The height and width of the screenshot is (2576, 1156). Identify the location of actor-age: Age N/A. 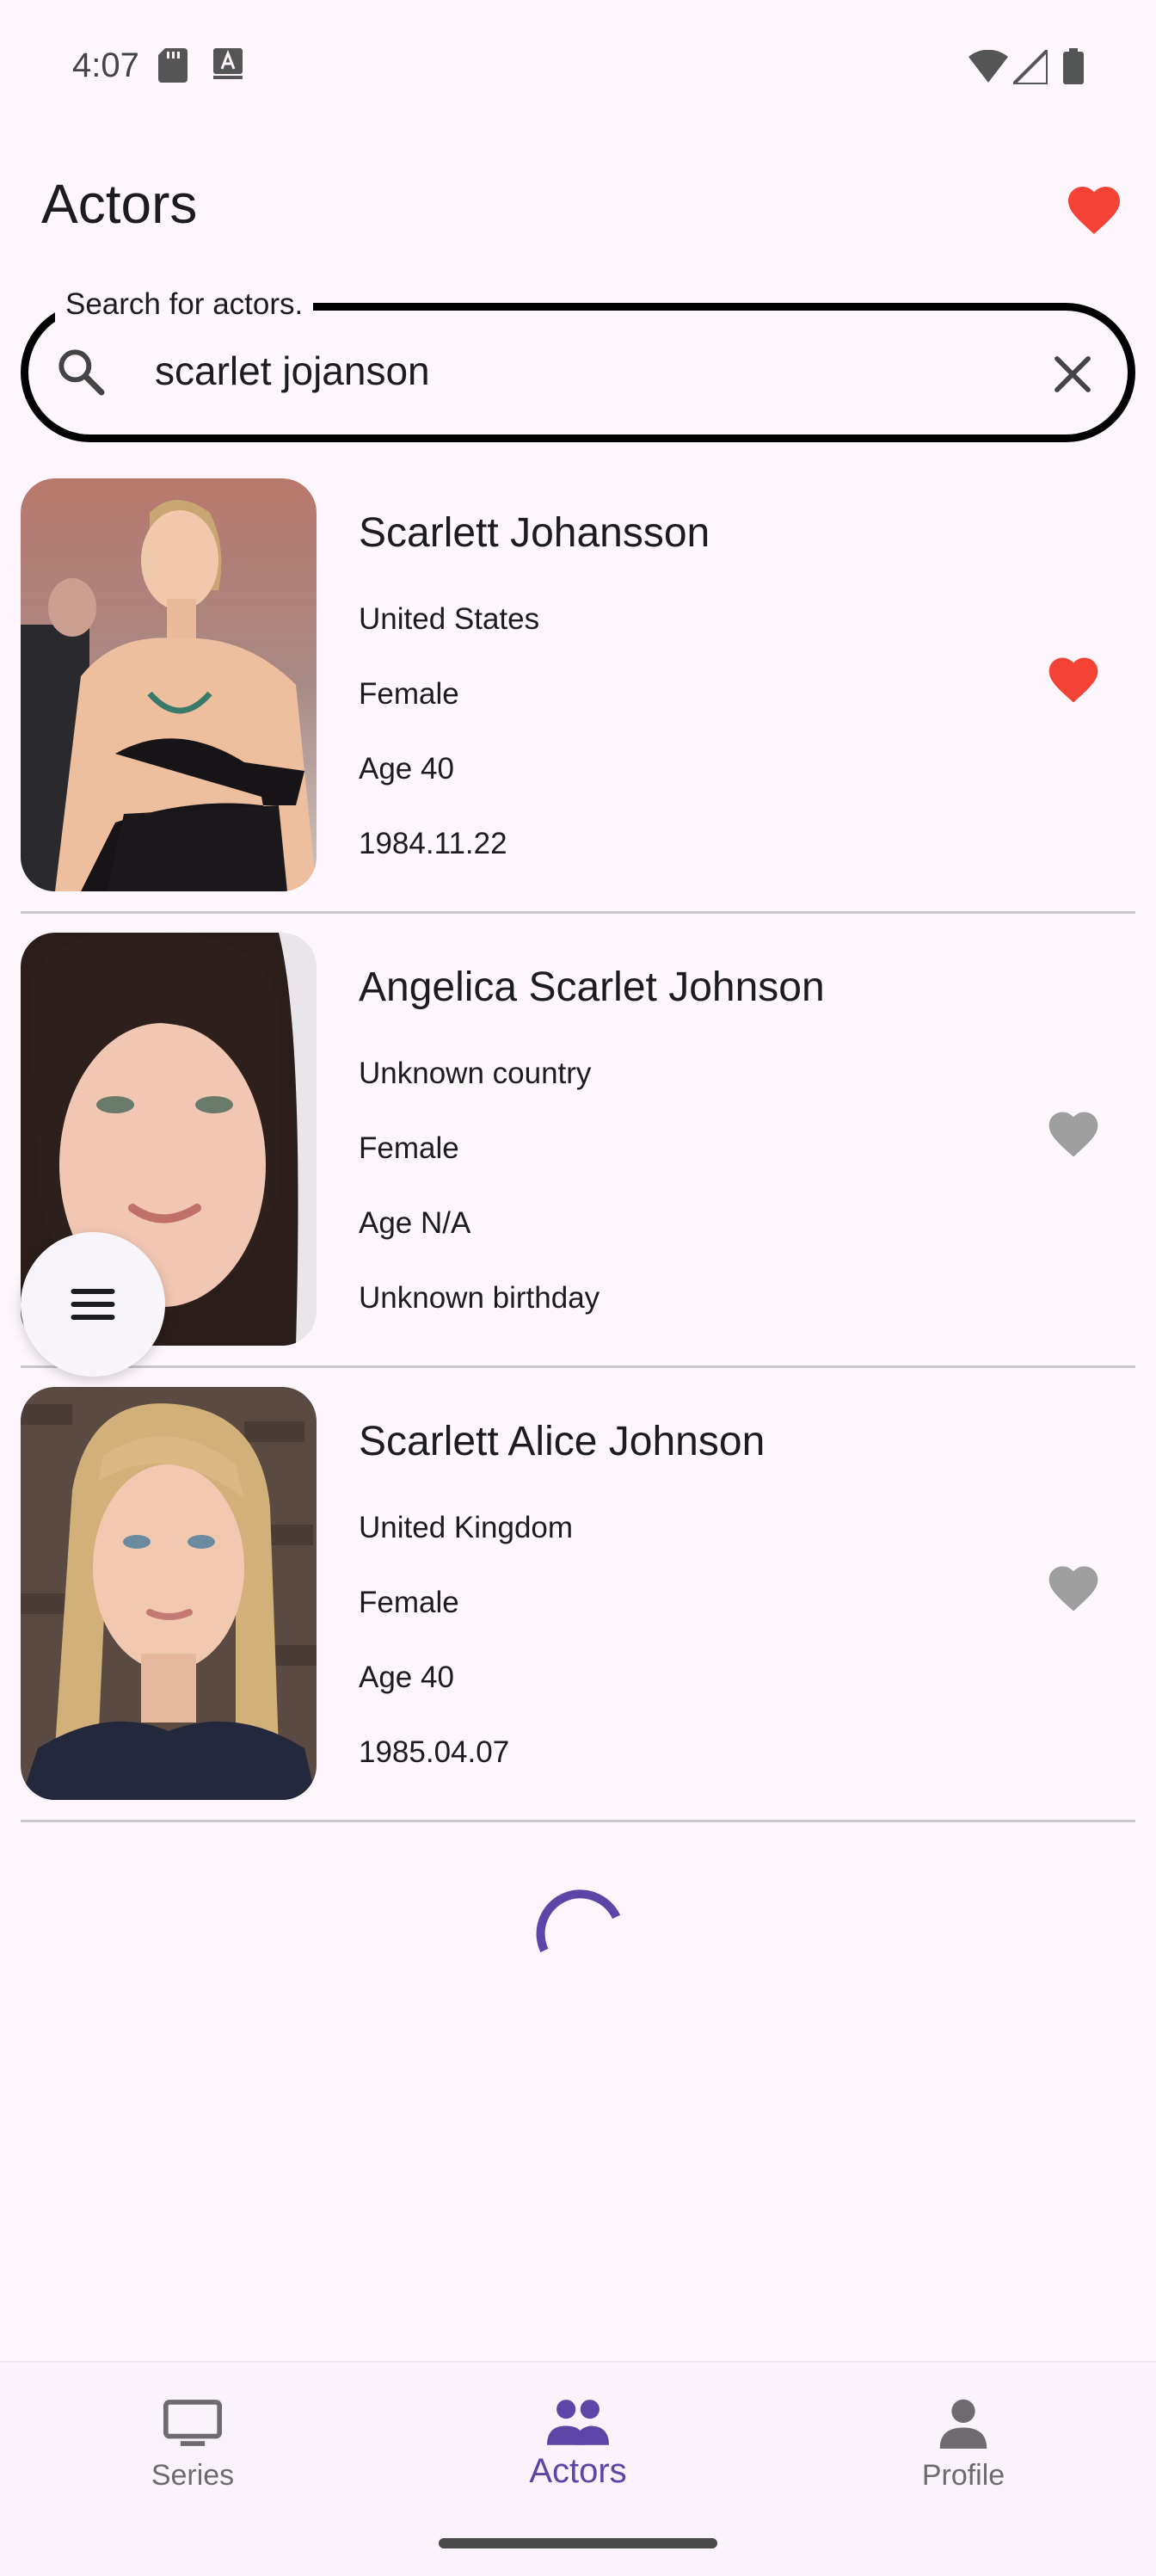
(415, 1223).